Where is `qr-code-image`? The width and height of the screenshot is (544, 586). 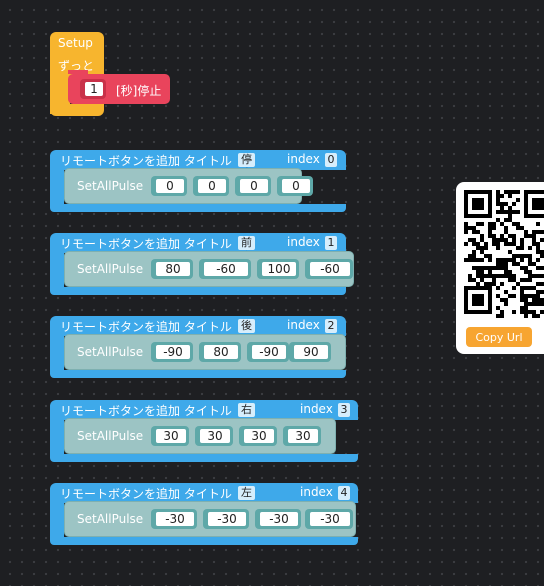 qr-code-image is located at coordinates (504, 254).